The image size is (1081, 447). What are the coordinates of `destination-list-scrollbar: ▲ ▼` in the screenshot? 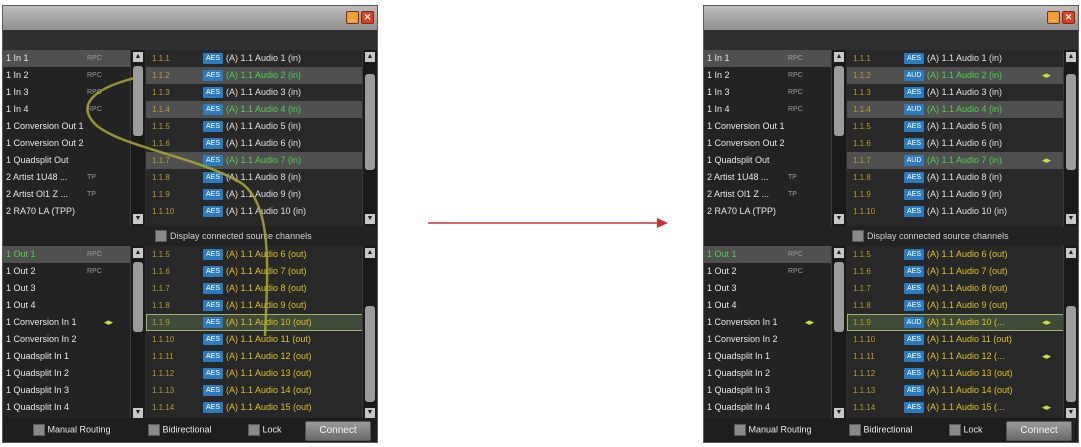 It's located at (838, 333).